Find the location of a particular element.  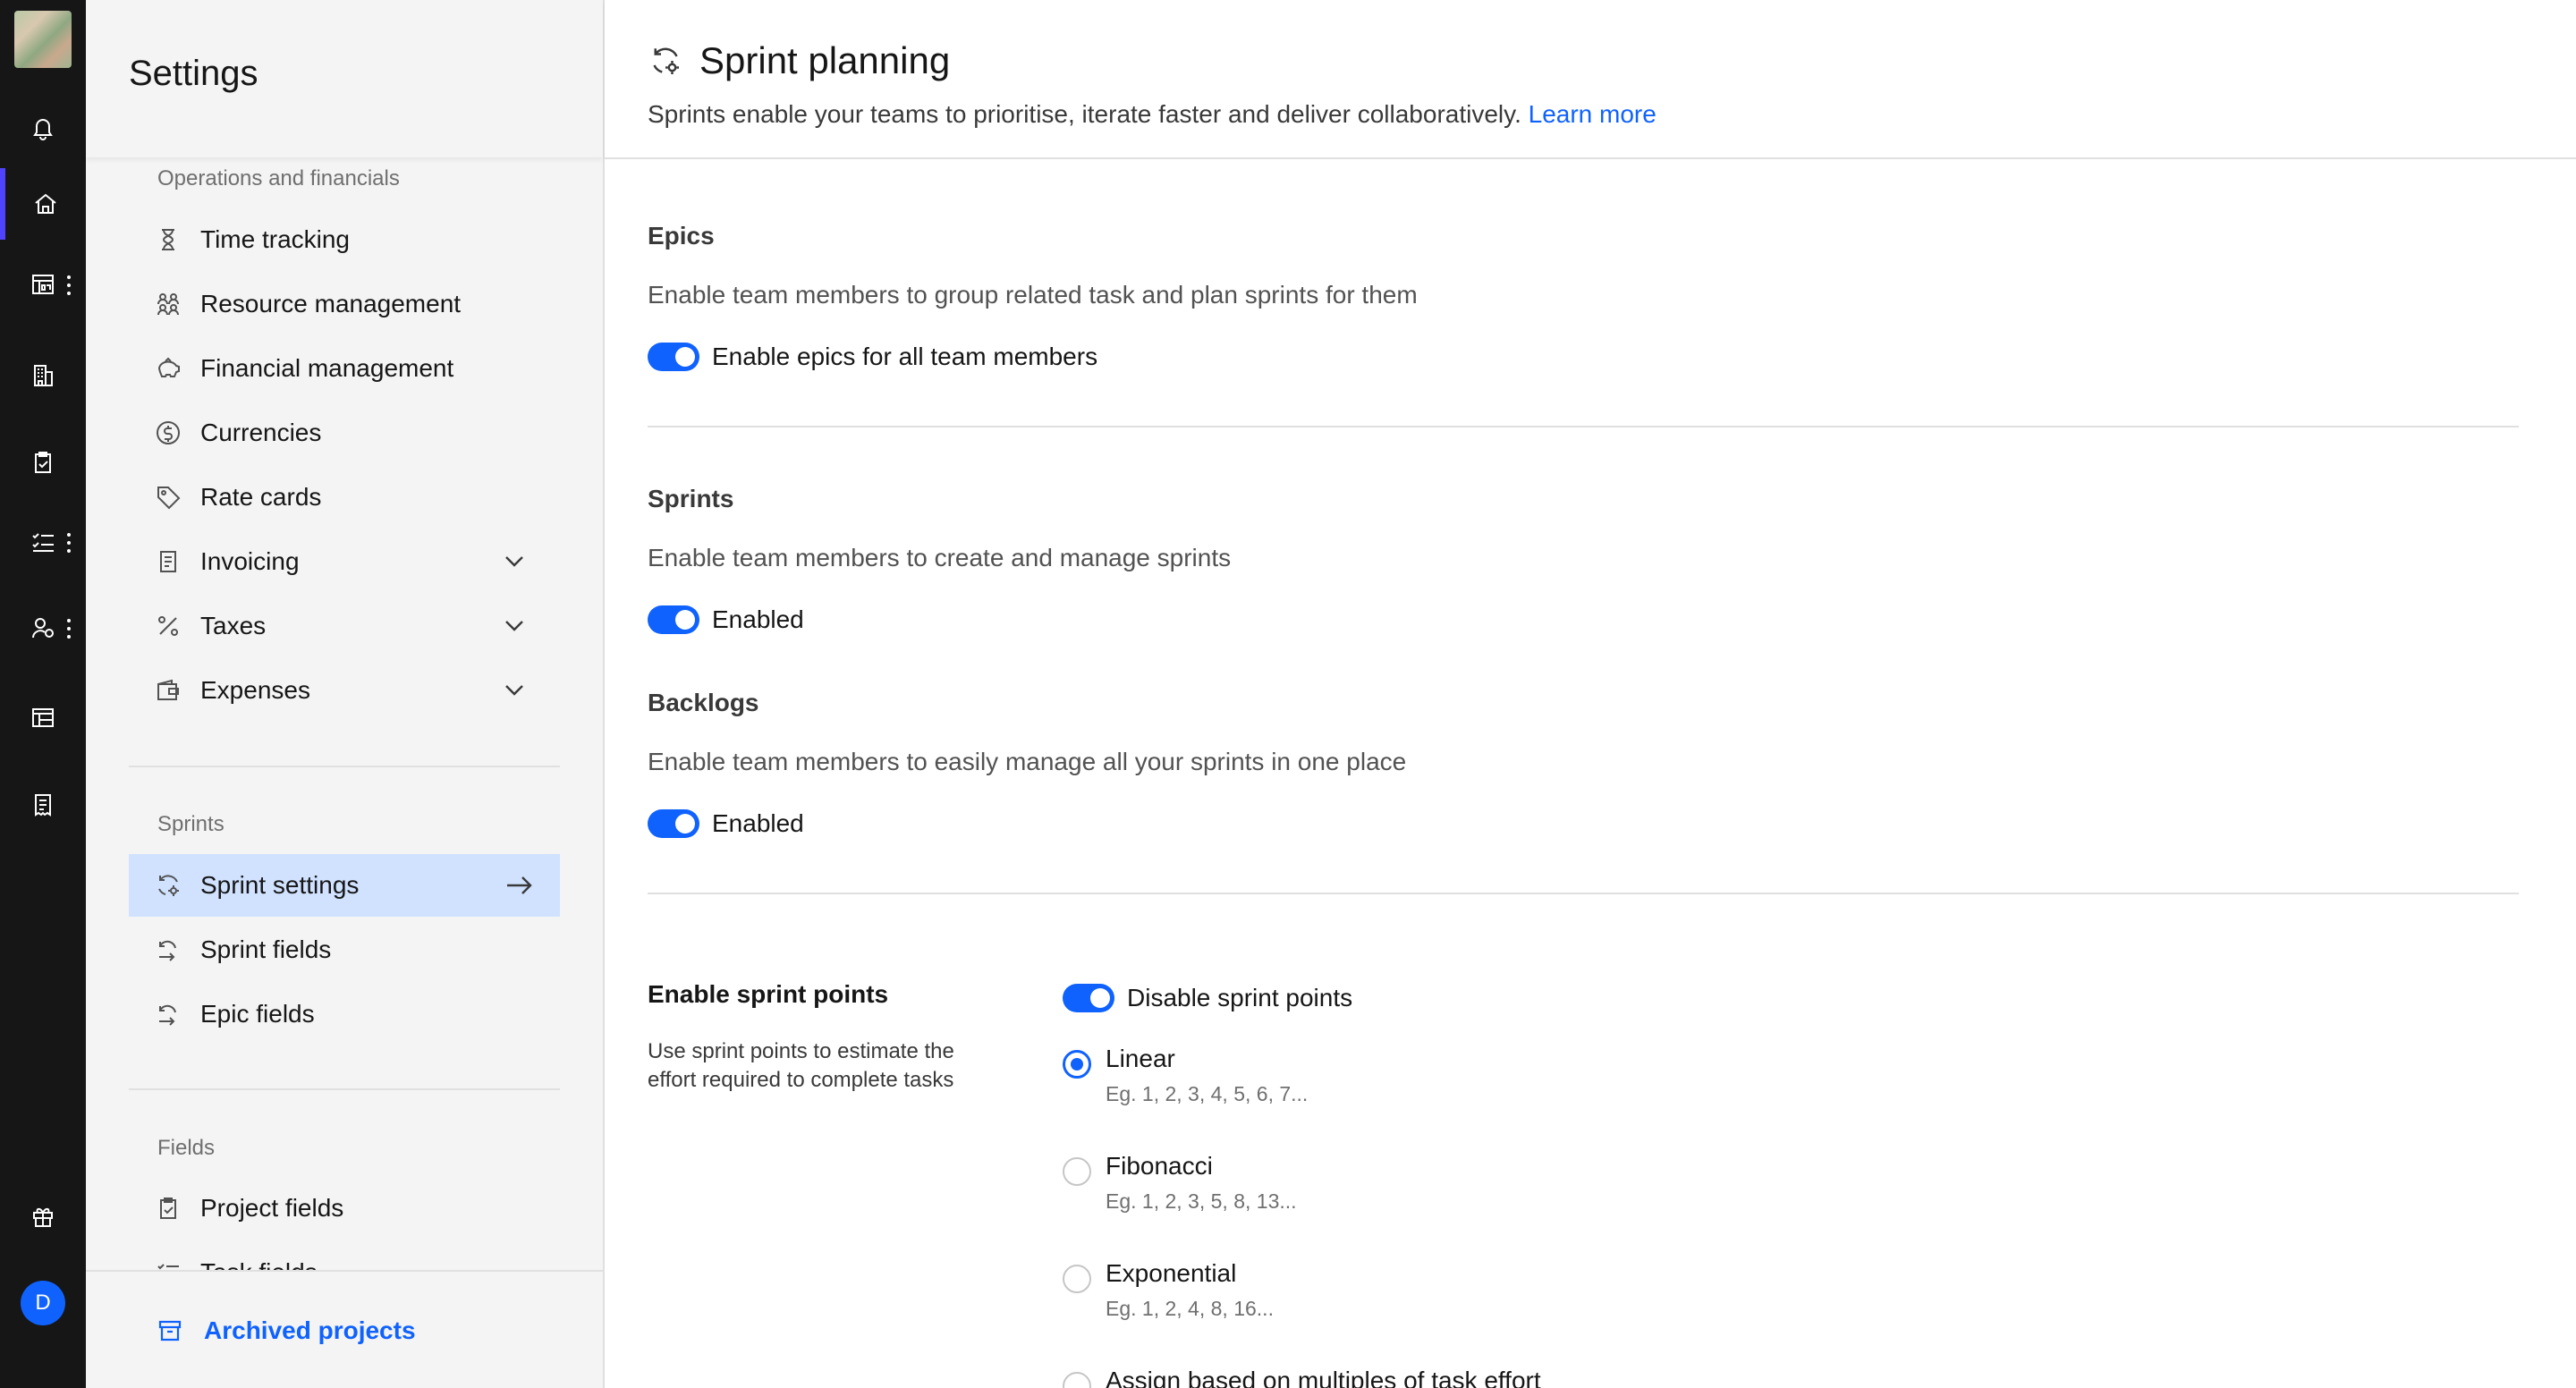

hourglass-icon is located at coordinates (168, 239).